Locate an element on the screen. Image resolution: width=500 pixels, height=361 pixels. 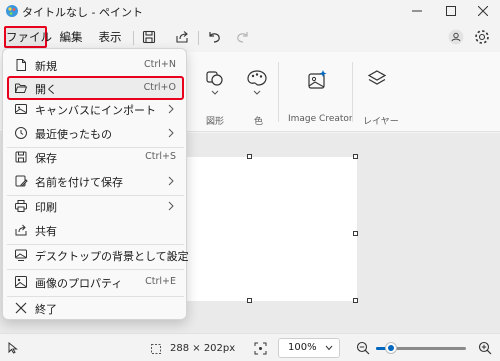
new-file-icon is located at coordinates (21, 65).